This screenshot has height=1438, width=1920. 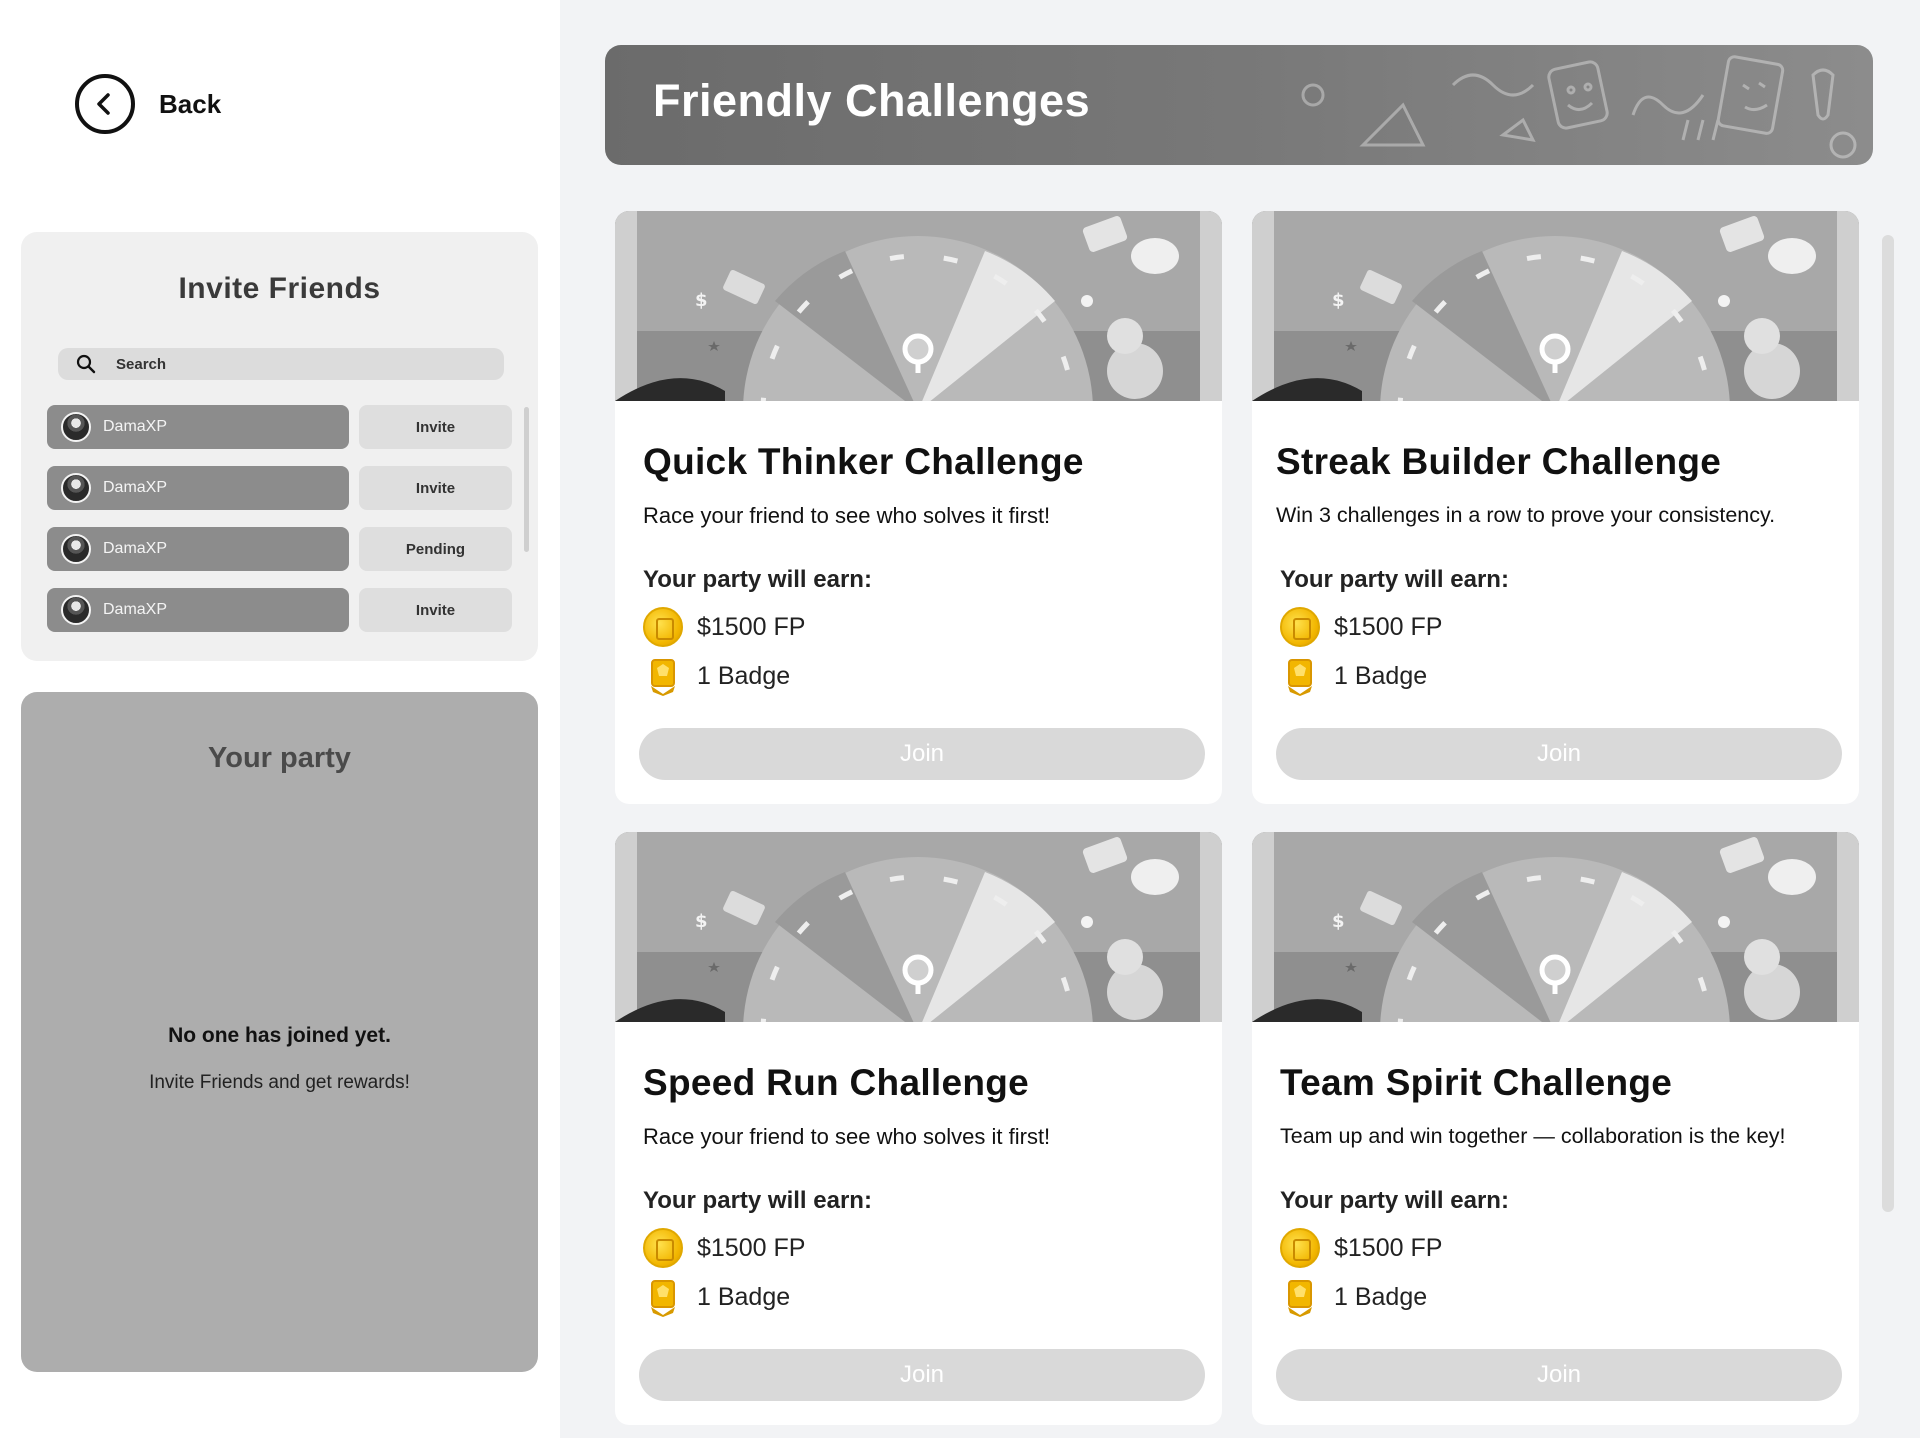 I want to click on pending-button: Pending, so click(x=435, y=549).